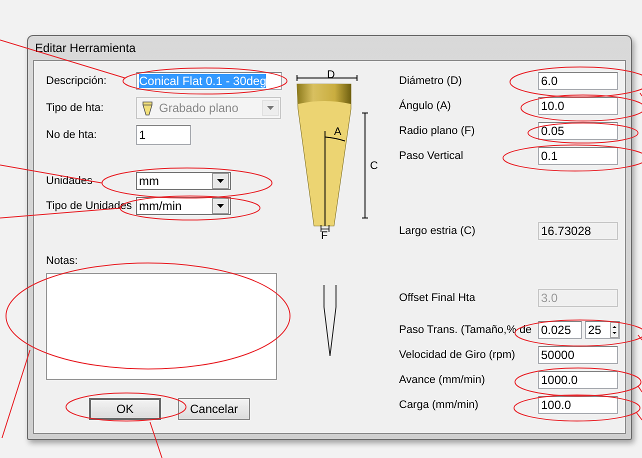  Describe the element at coordinates (437, 298) in the screenshot. I see `field-label: Offset Final Hta` at that location.